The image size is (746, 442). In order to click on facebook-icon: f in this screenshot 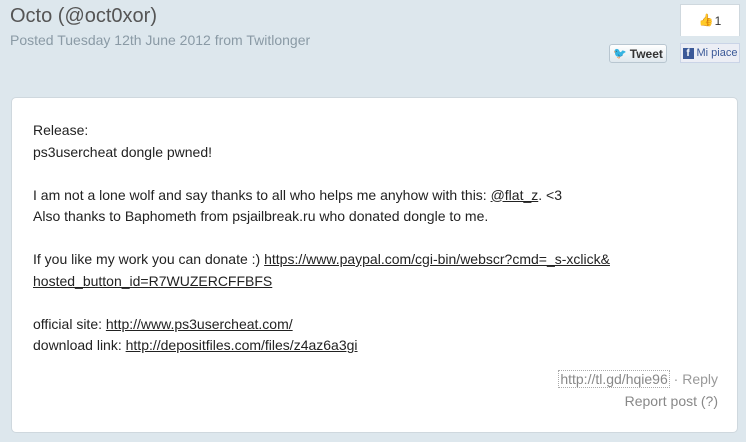, I will do `click(688, 53)`.